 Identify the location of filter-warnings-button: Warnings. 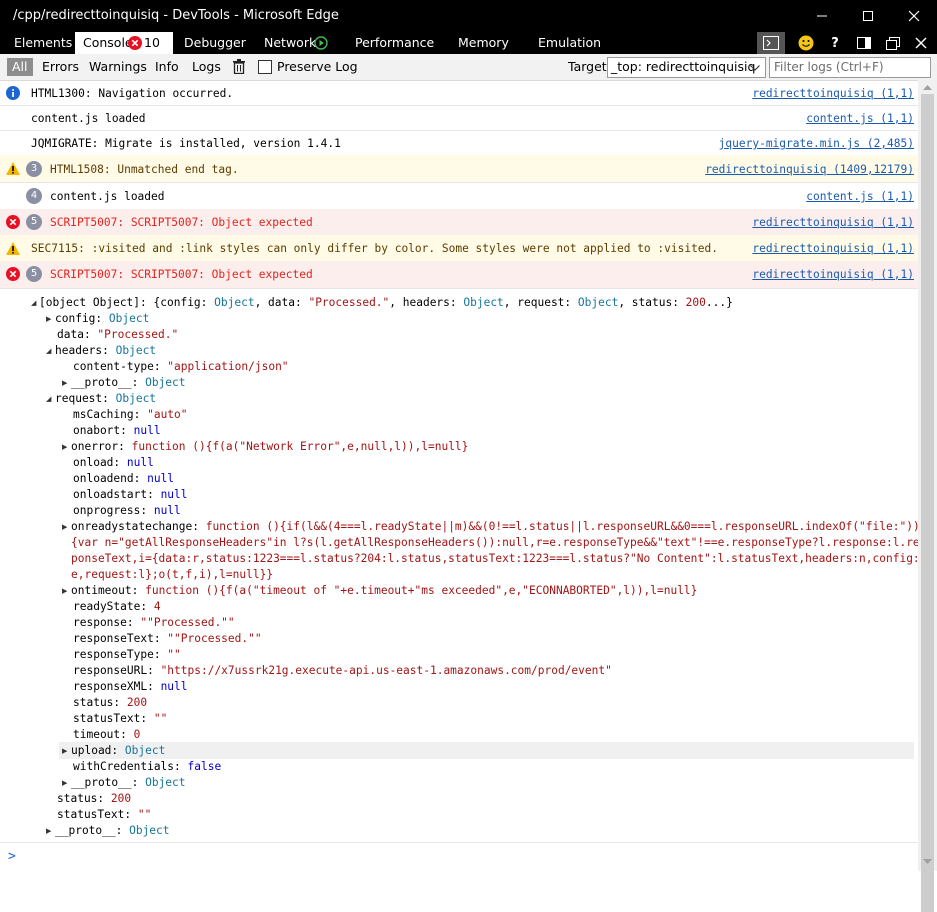
(118, 67).